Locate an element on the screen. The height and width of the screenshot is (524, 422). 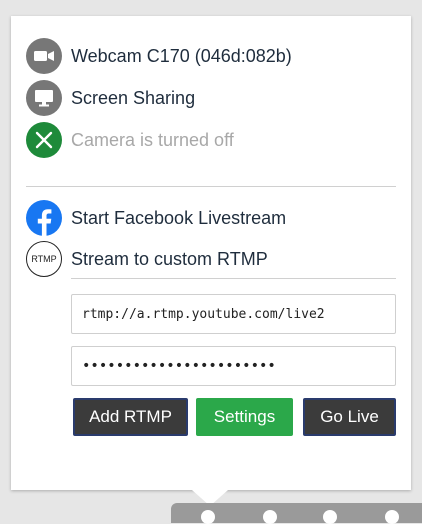
rtmp-icon: RTMP is located at coordinates (44, 259).